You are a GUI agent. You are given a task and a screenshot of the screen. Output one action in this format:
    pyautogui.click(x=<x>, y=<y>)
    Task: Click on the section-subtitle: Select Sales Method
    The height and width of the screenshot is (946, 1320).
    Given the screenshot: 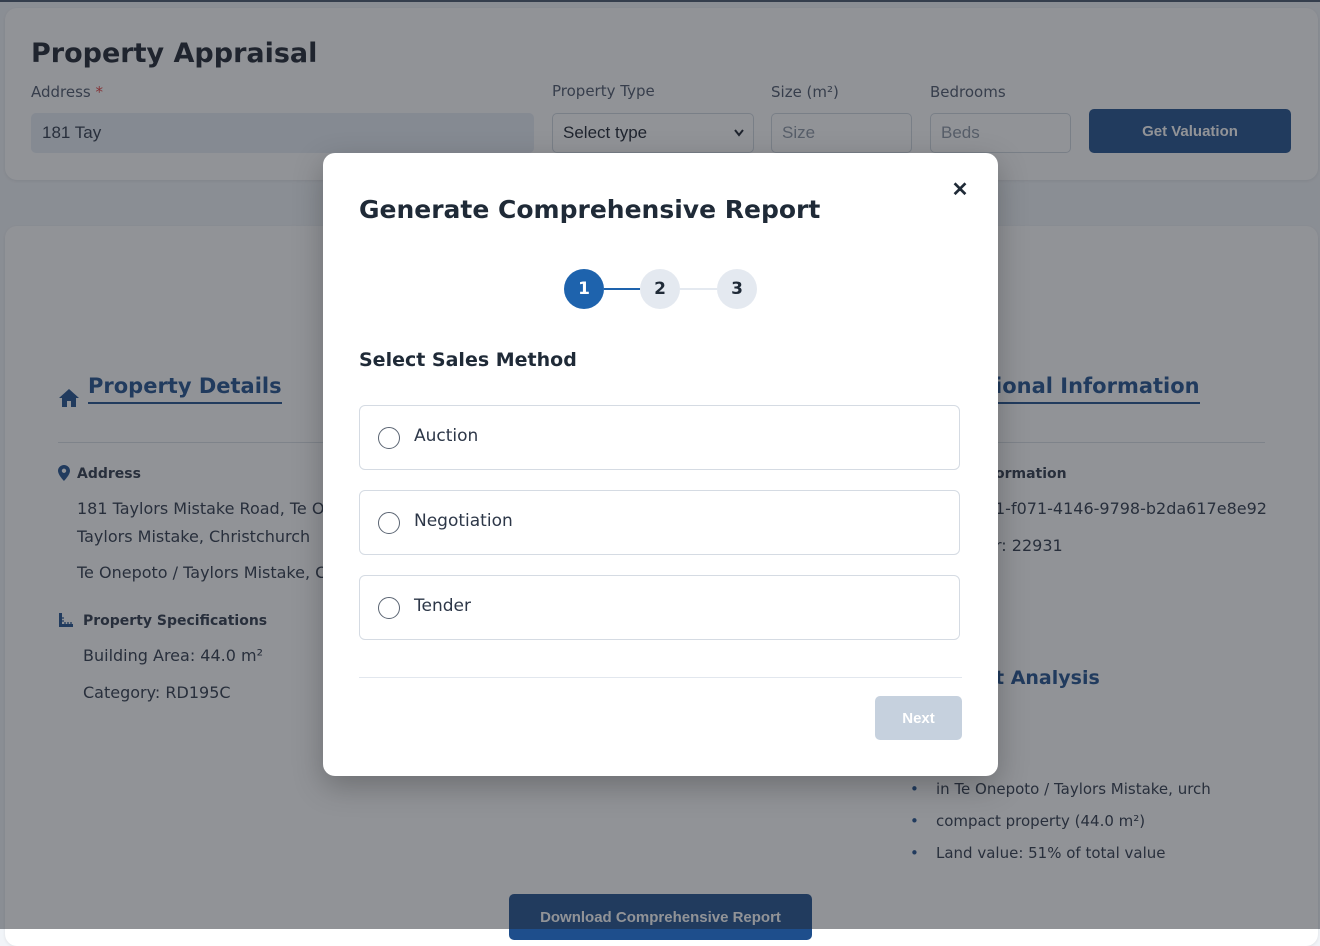 What is the action you would take?
    pyautogui.click(x=468, y=360)
    